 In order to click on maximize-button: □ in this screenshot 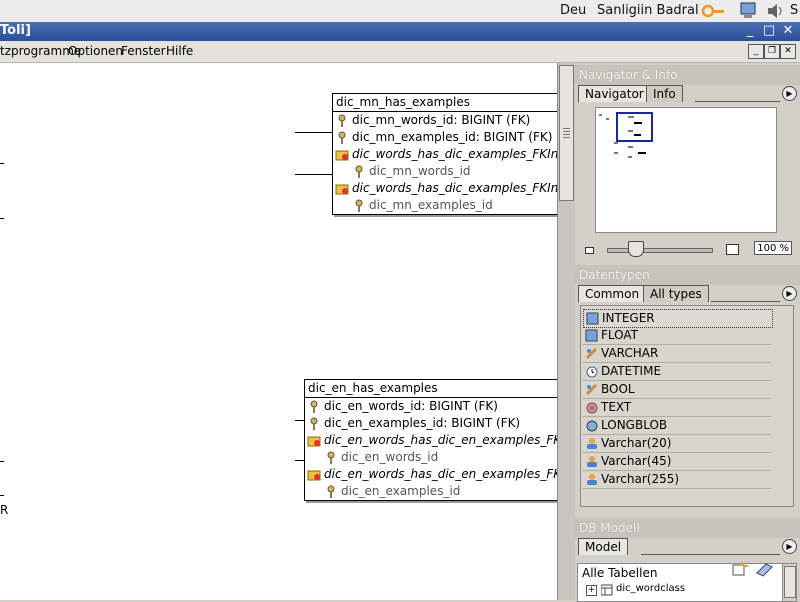, I will do `click(769, 31)`.